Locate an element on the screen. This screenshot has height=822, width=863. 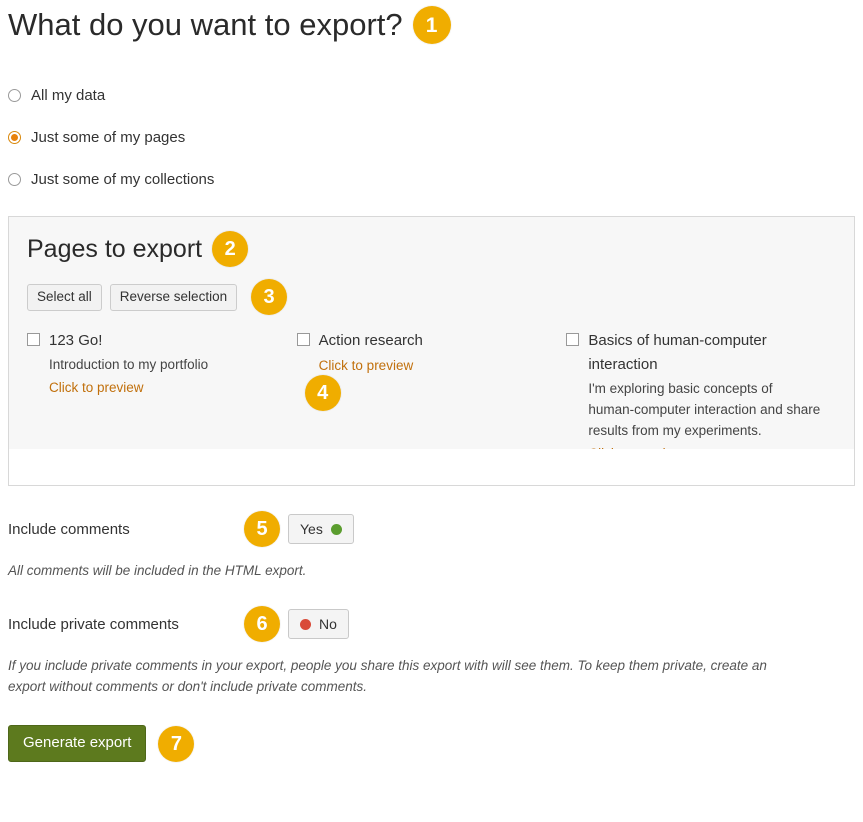
include-private-comments-row: Include private comments 6 No is located at coordinates (431, 624).